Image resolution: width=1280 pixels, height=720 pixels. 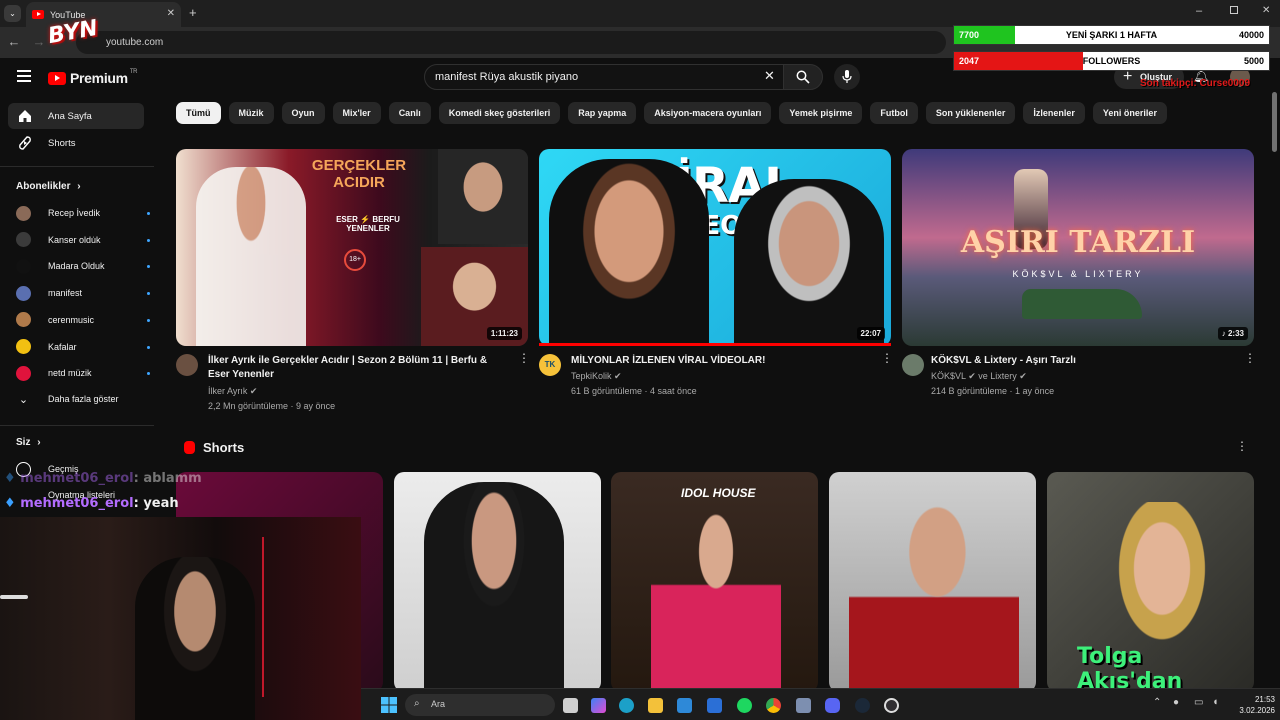 What do you see at coordinates (14, 41) in the screenshot?
I see `back-button: ←` at bounding box center [14, 41].